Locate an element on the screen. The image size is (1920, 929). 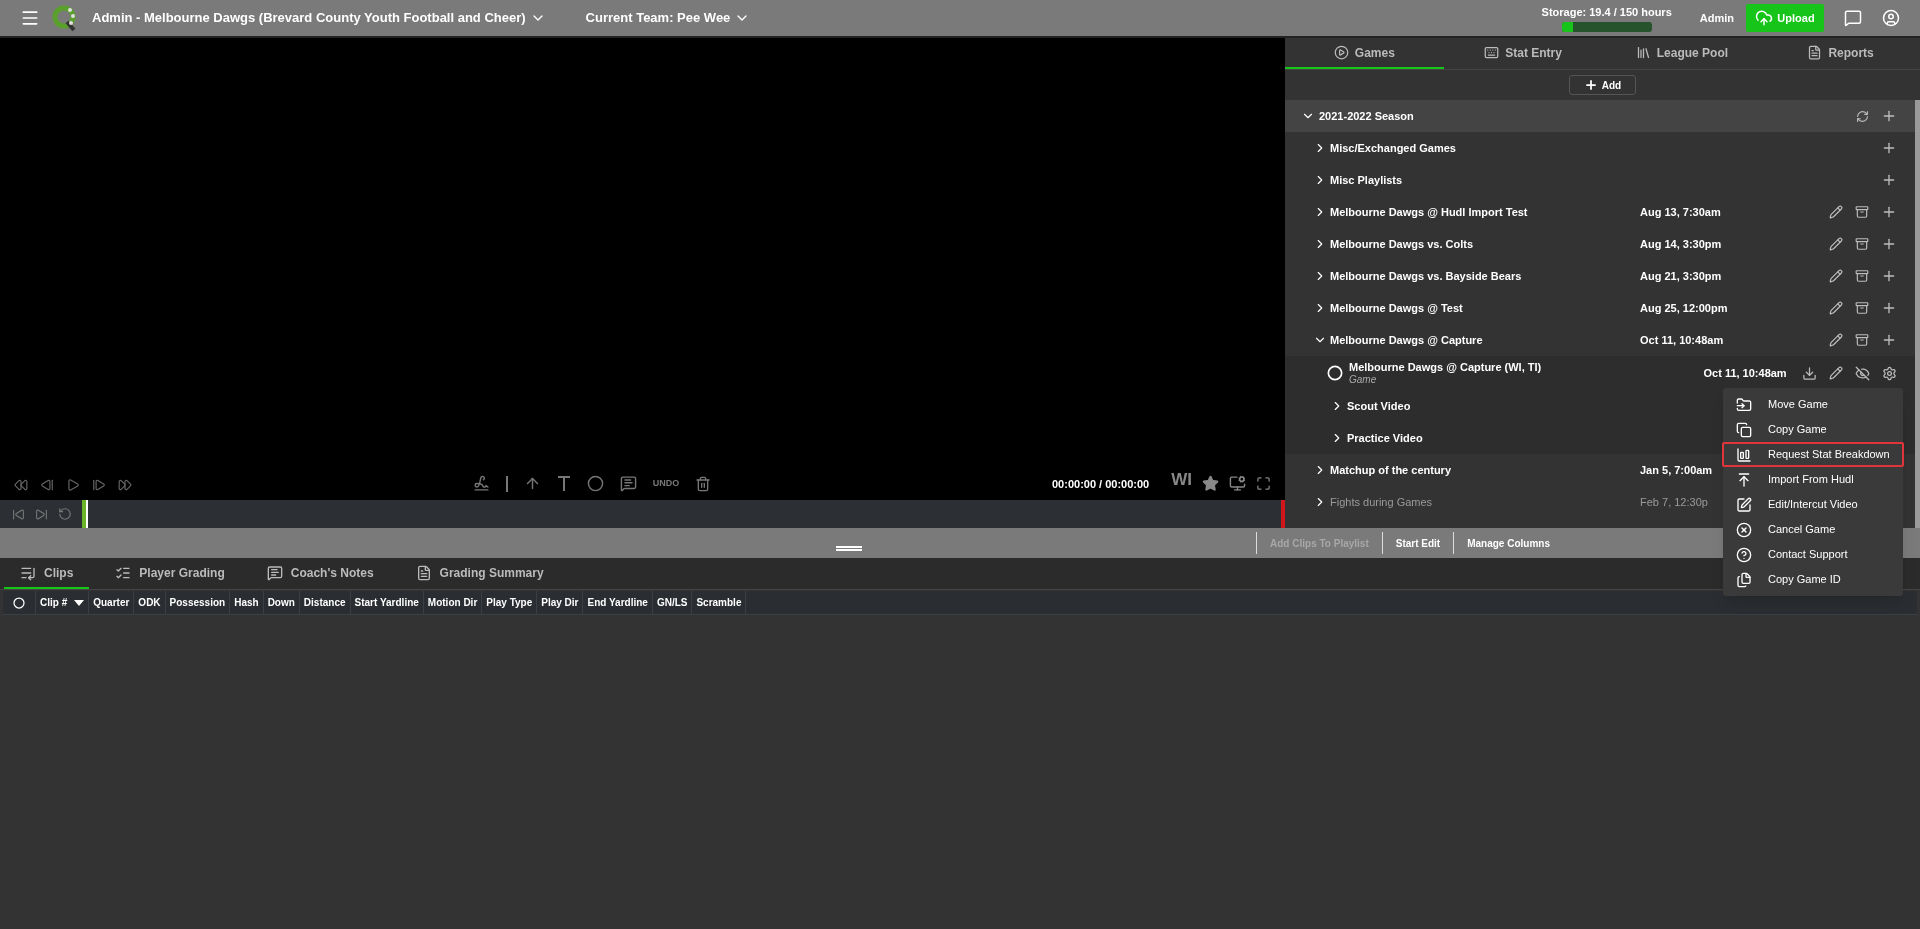
folder-title: Scout Video is located at coordinates (1379, 406).